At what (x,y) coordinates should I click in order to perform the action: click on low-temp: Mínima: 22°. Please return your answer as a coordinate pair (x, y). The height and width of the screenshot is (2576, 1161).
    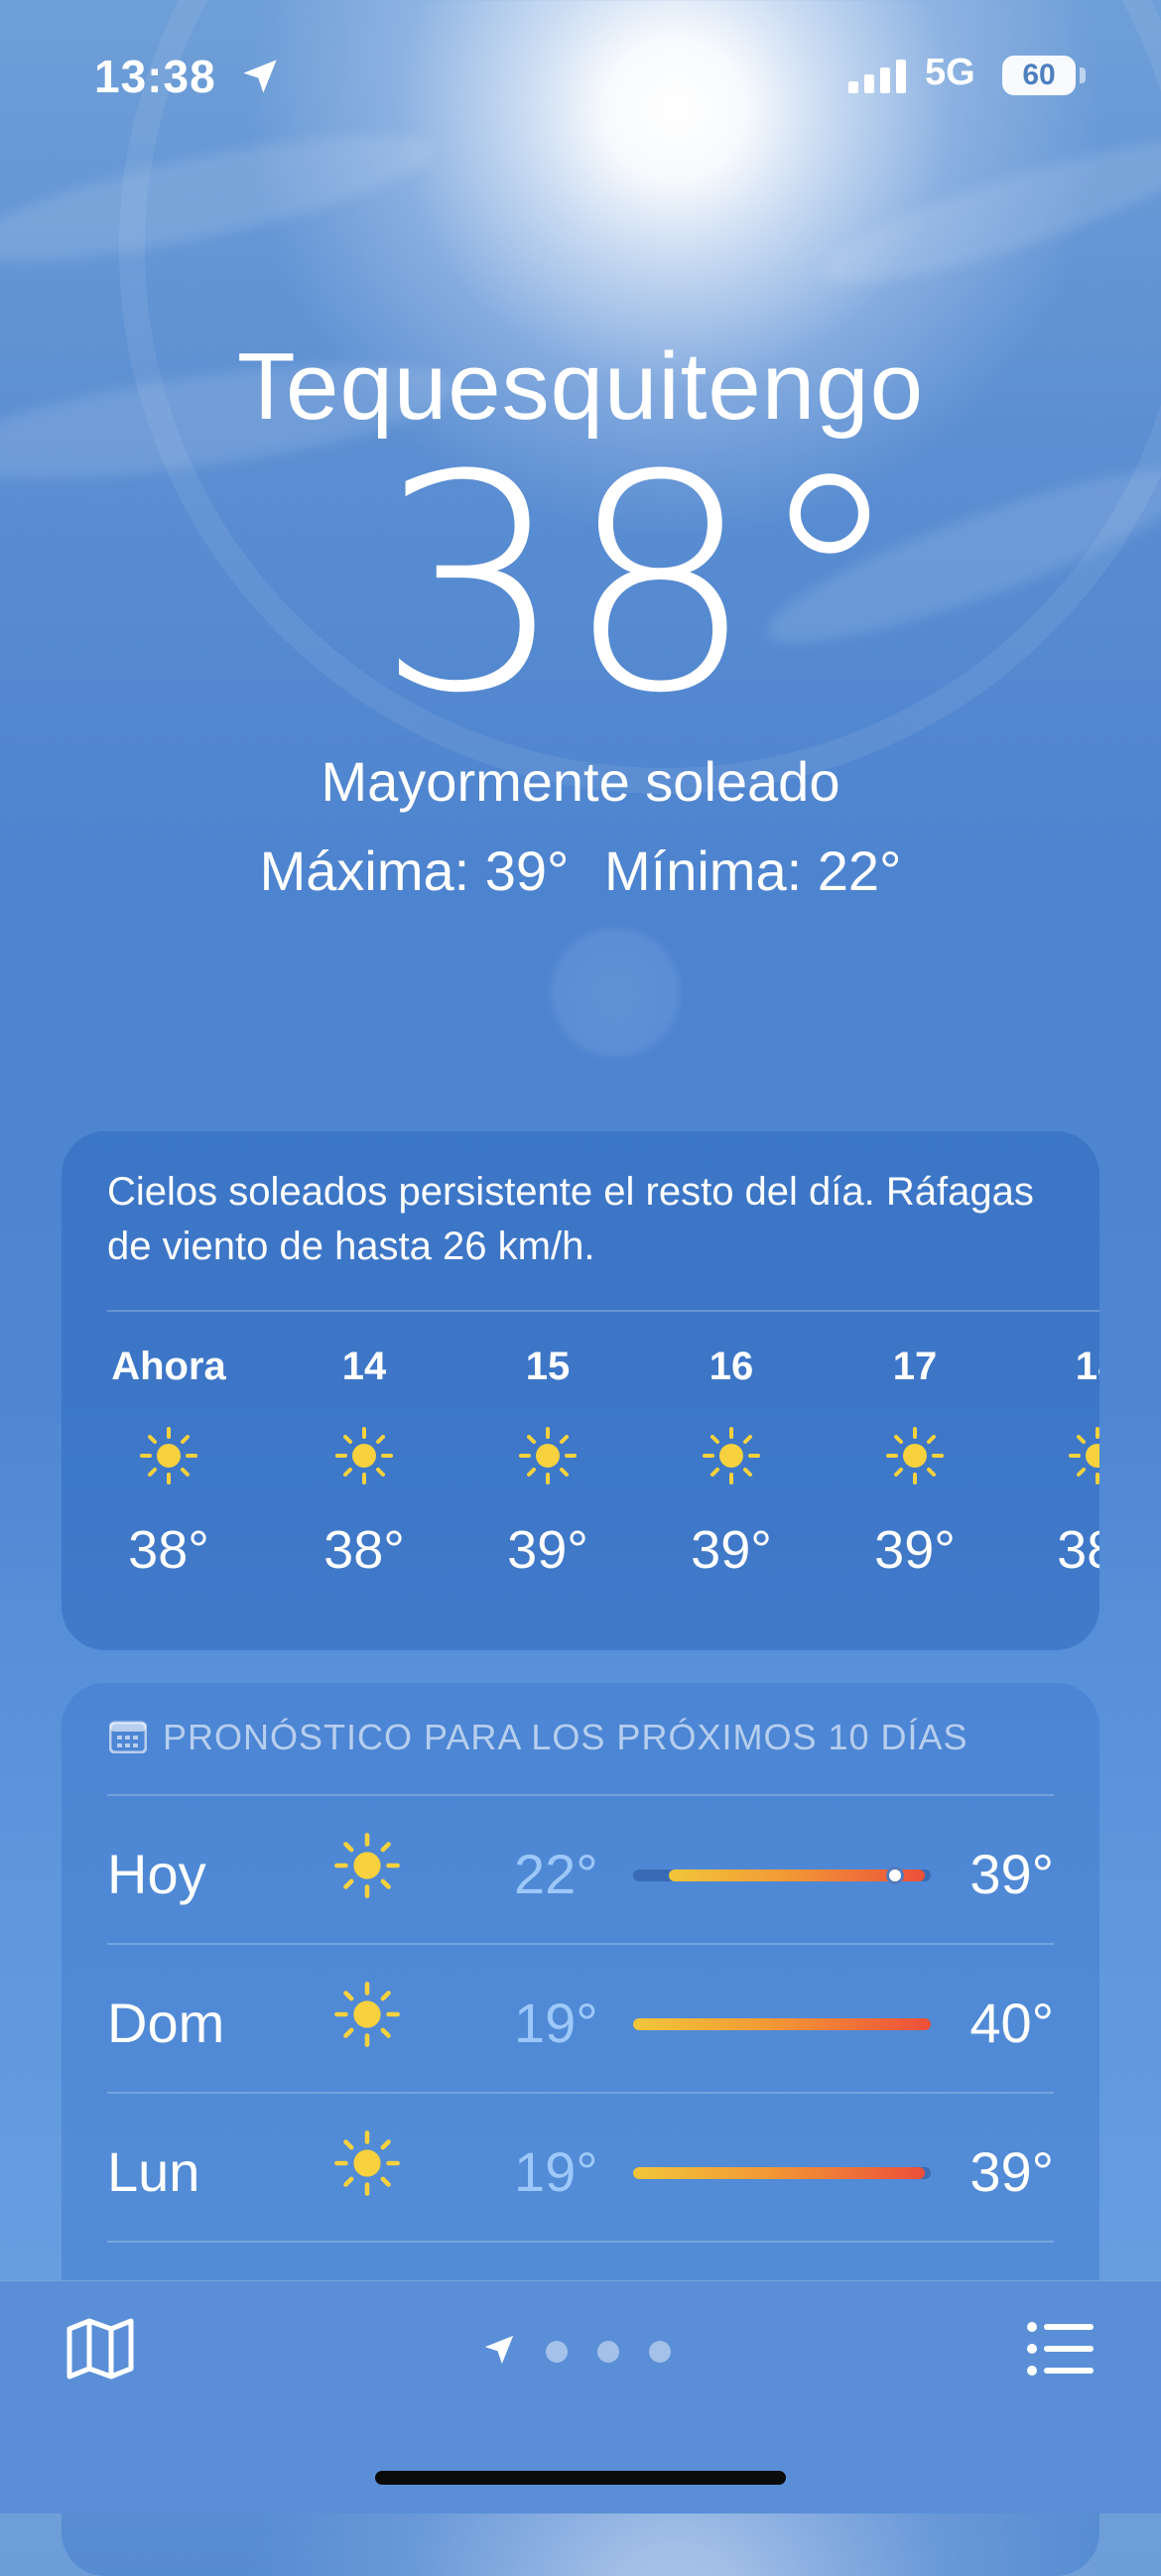
    Looking at the image, I should click on (753, 871).